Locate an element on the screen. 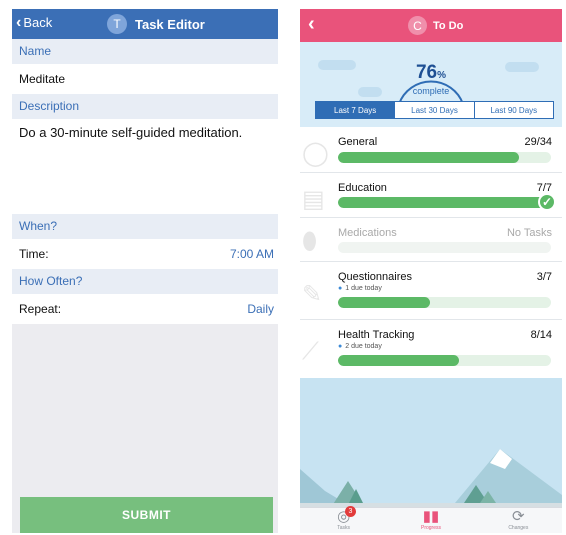 This screenshot has height=535, width=566. category-row-questionnaires: ✎ Questionnaires 3/7 1 due today is located at coordinates (431, 291).